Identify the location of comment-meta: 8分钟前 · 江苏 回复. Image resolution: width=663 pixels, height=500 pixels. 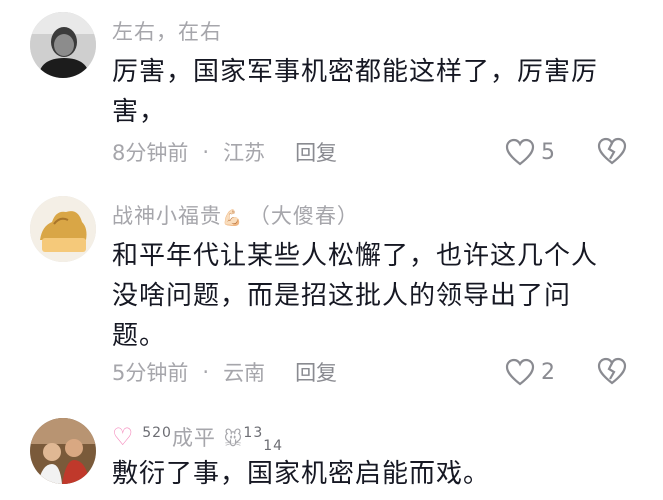
(224, 152).